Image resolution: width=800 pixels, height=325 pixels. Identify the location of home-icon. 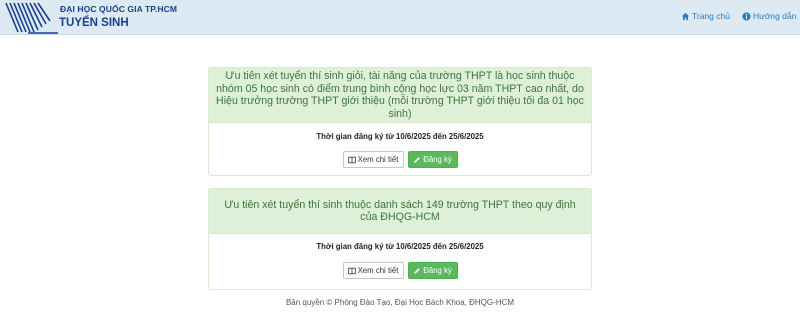
(685, 16).